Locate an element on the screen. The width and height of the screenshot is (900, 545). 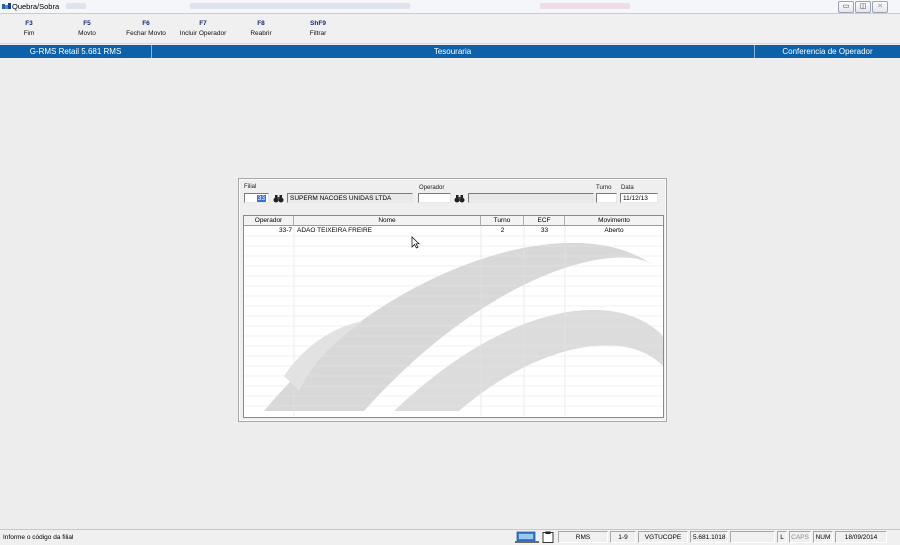
fkey-label: Fechar Movto is located at coordinates (146, 33).